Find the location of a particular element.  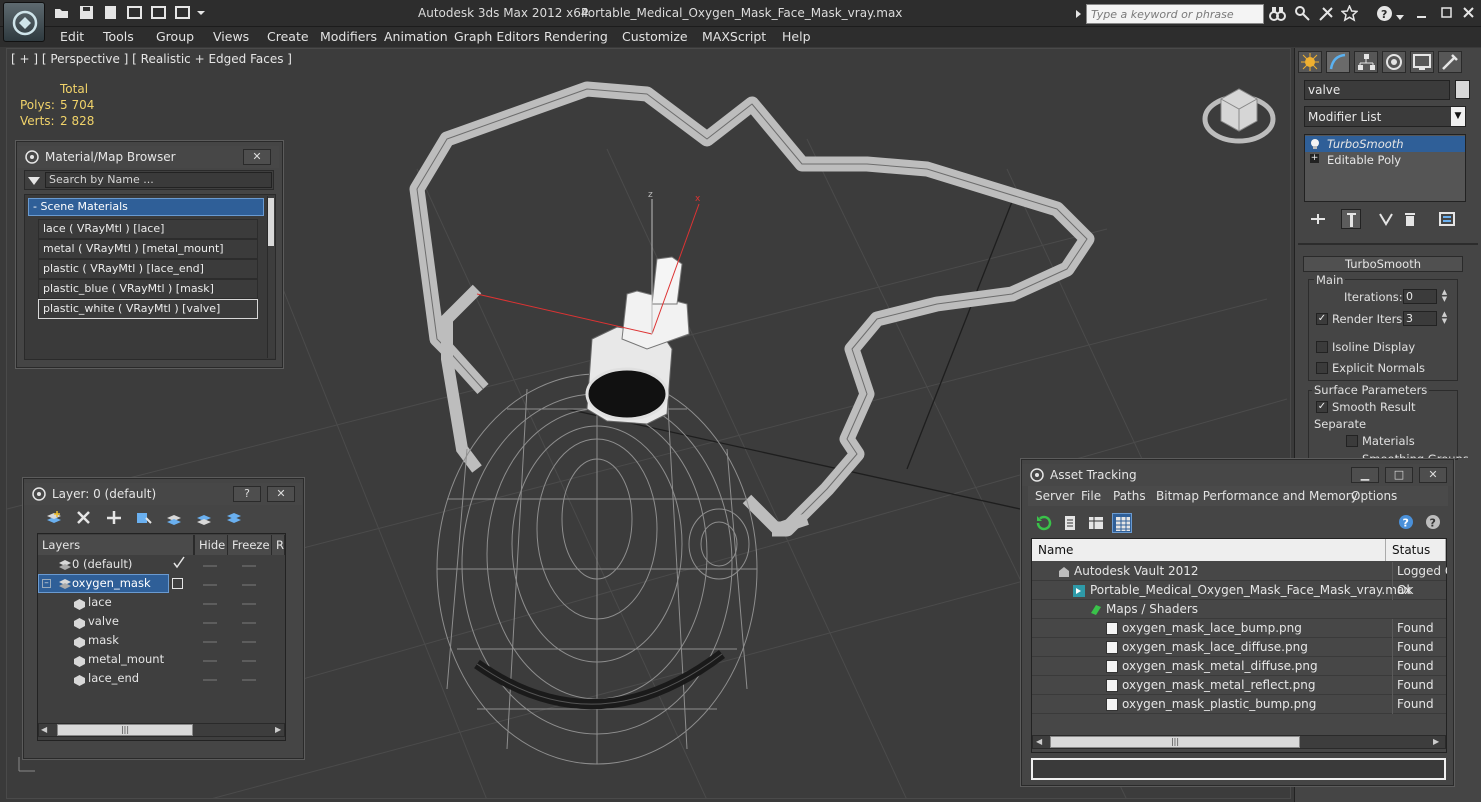

asset-menu-paths: Paths is located at coordinates (1129, 496).